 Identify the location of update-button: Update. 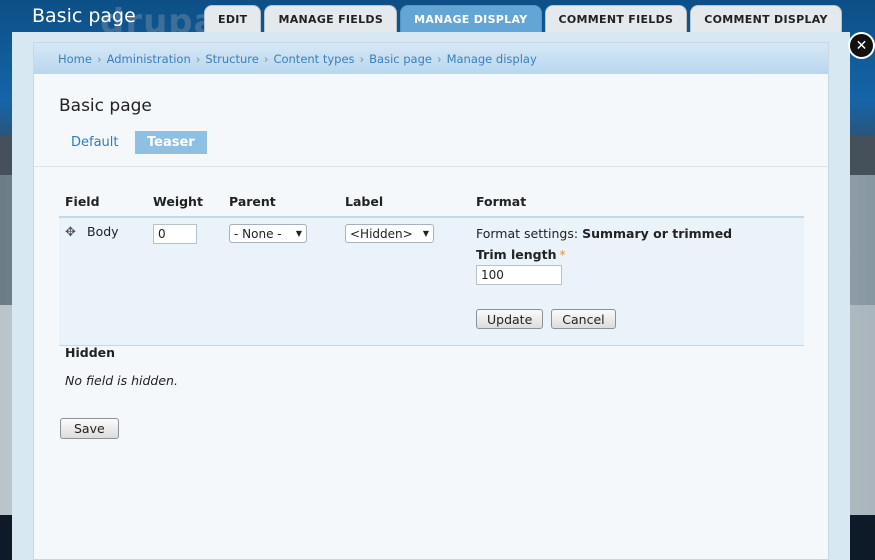
(510, 319).